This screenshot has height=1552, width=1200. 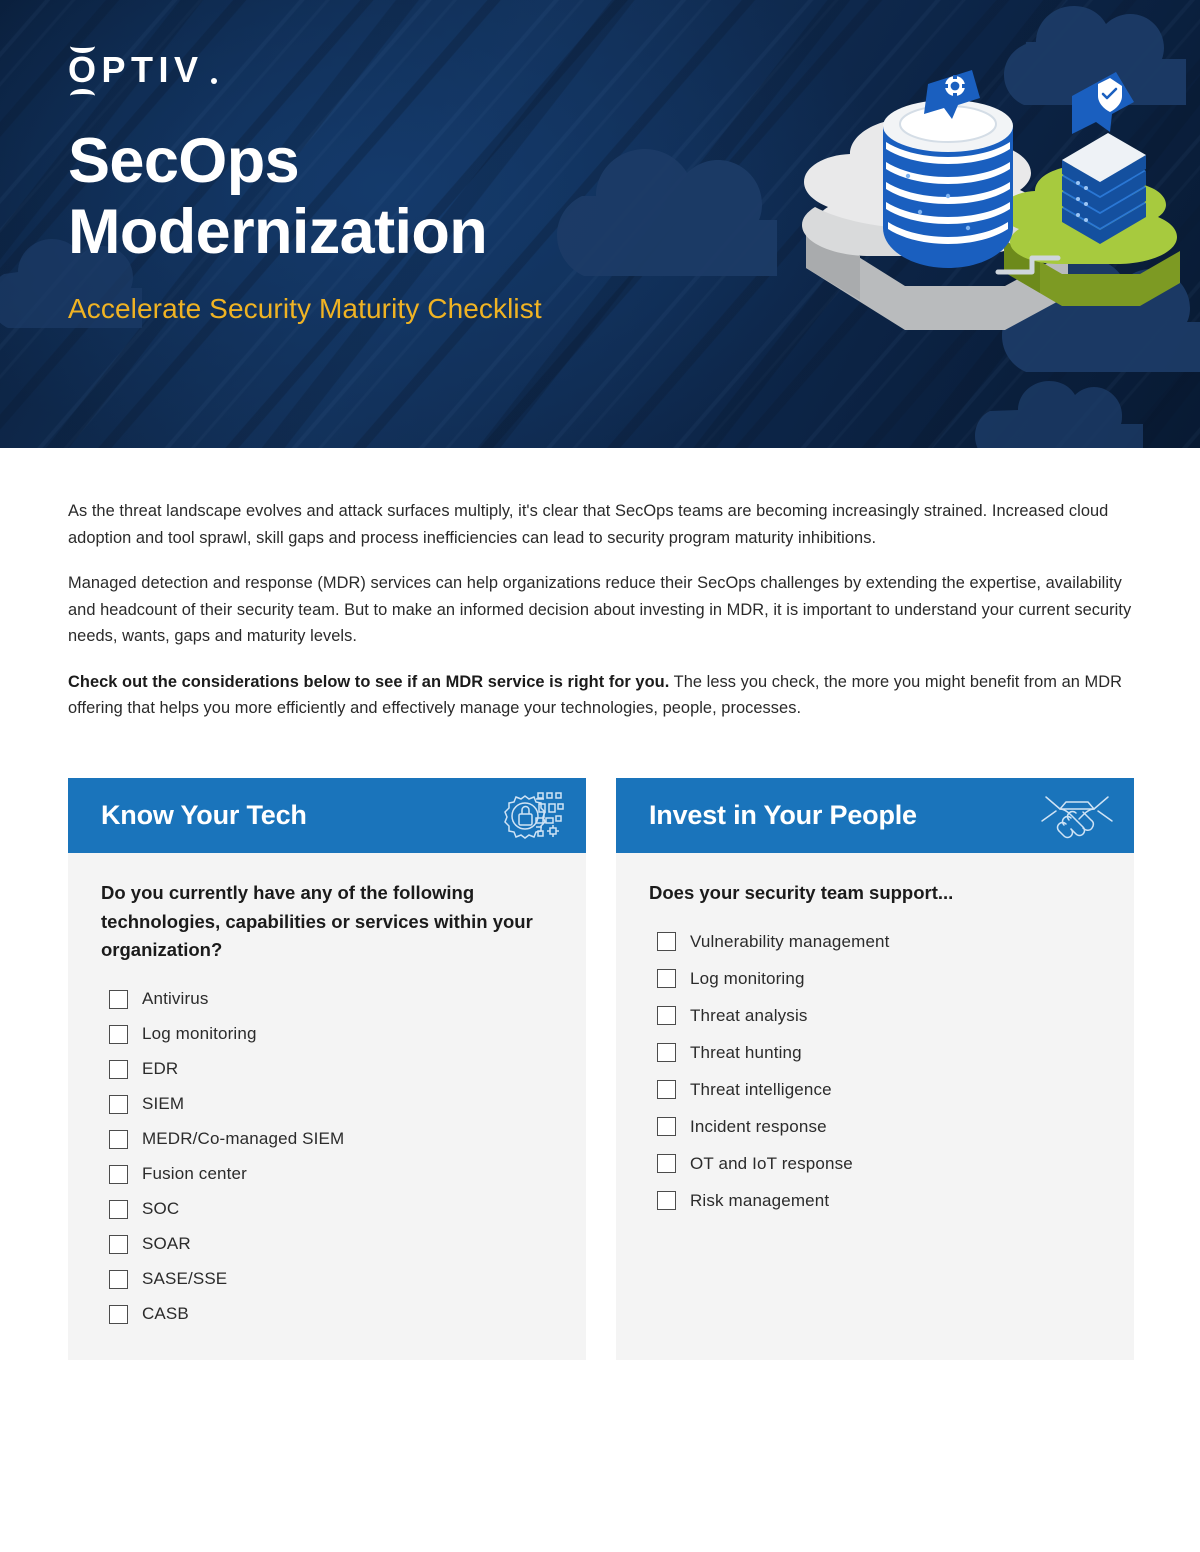 What do you see at coordinates (243, 1139) in the screenshot?
I see `checkbox-label: MEDR/Co-managed SIEM` at bounding box center [243, 1139].